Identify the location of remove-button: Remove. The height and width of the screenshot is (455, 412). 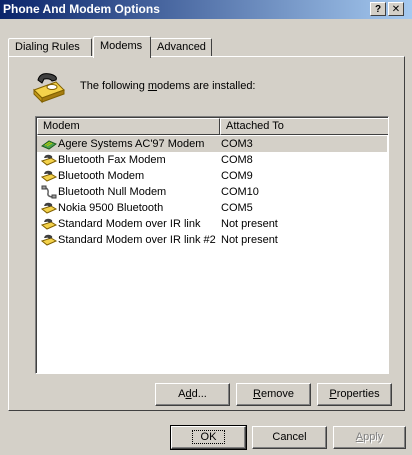
(273, 394).